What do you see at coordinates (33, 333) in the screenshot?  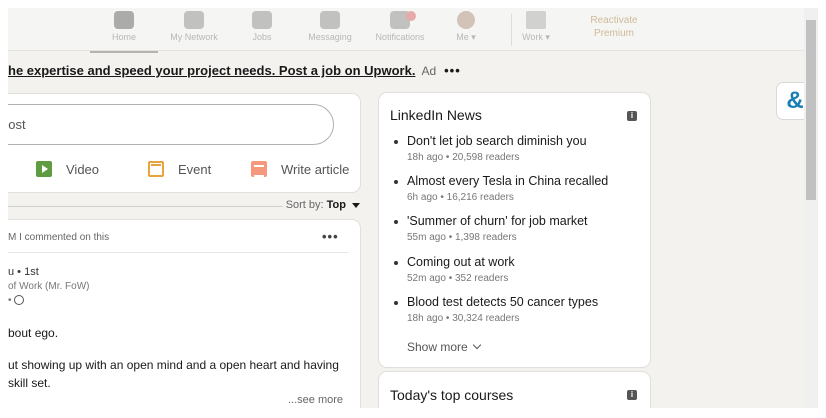 I see `post-text-line-1: bout ego.` at bounding box center [33, 333].